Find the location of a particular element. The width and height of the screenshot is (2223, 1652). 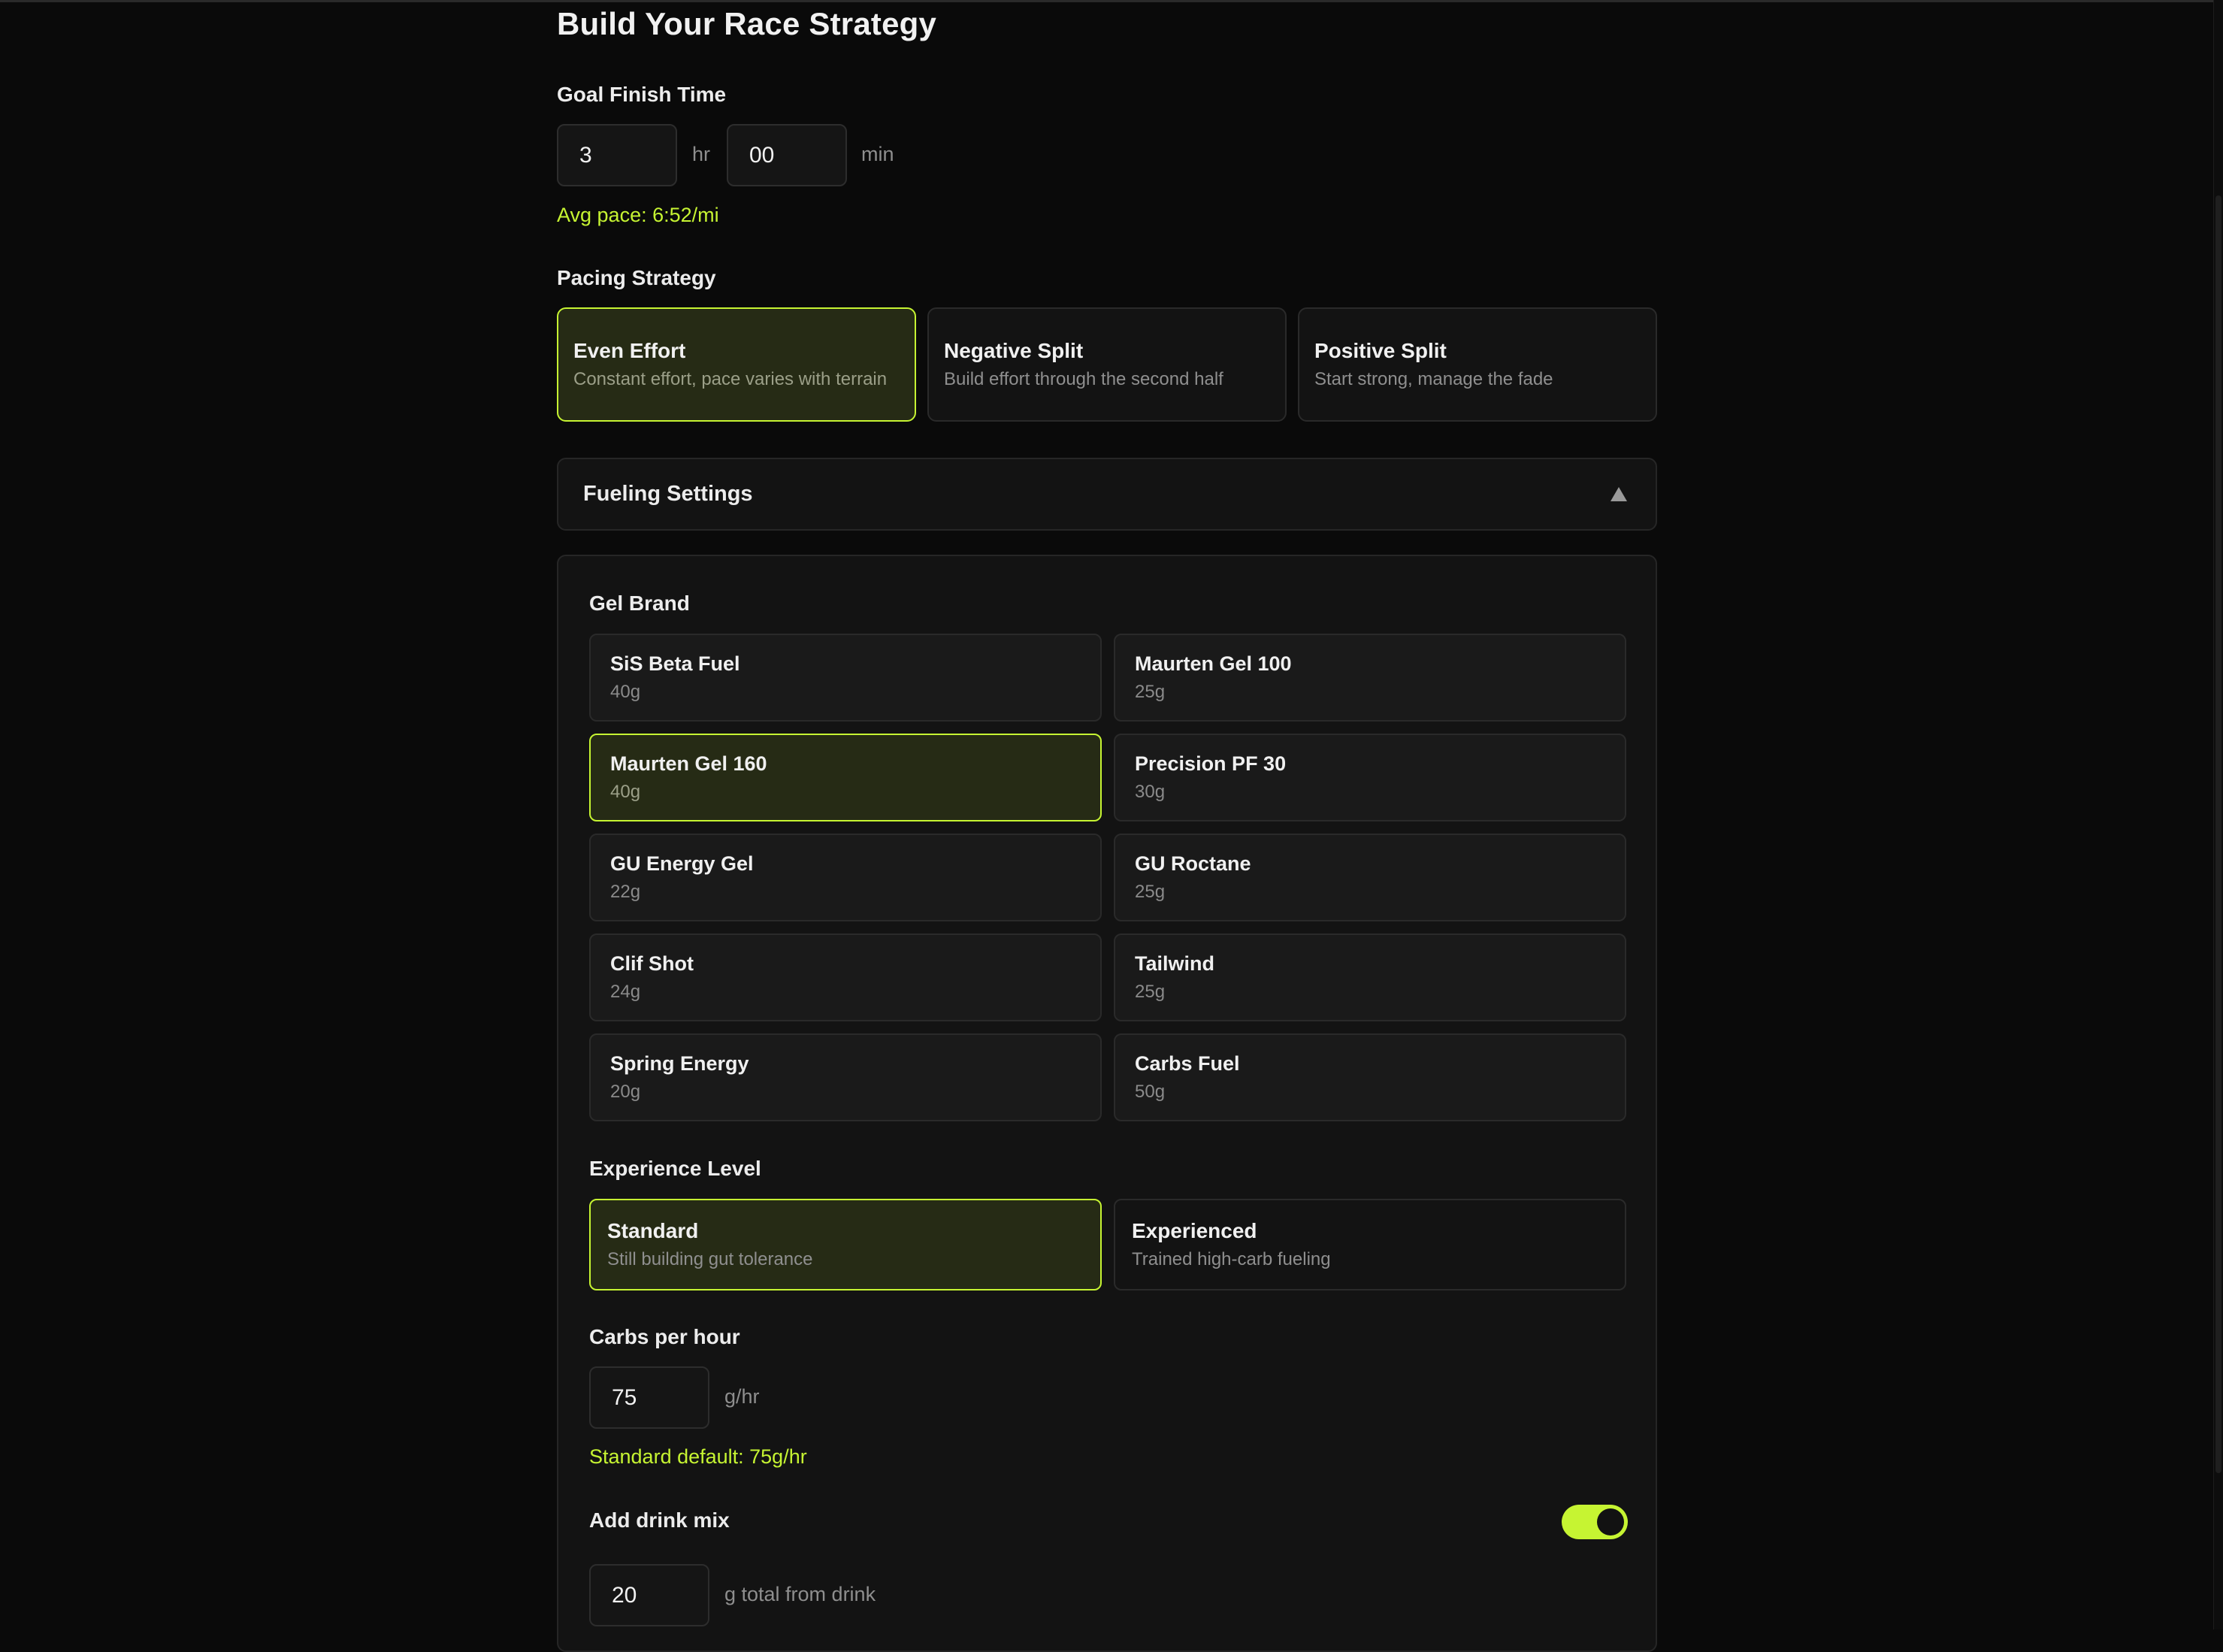

experience-option-subtitle: Trained high-carb fueling is located at coordinates (1231, 1258).